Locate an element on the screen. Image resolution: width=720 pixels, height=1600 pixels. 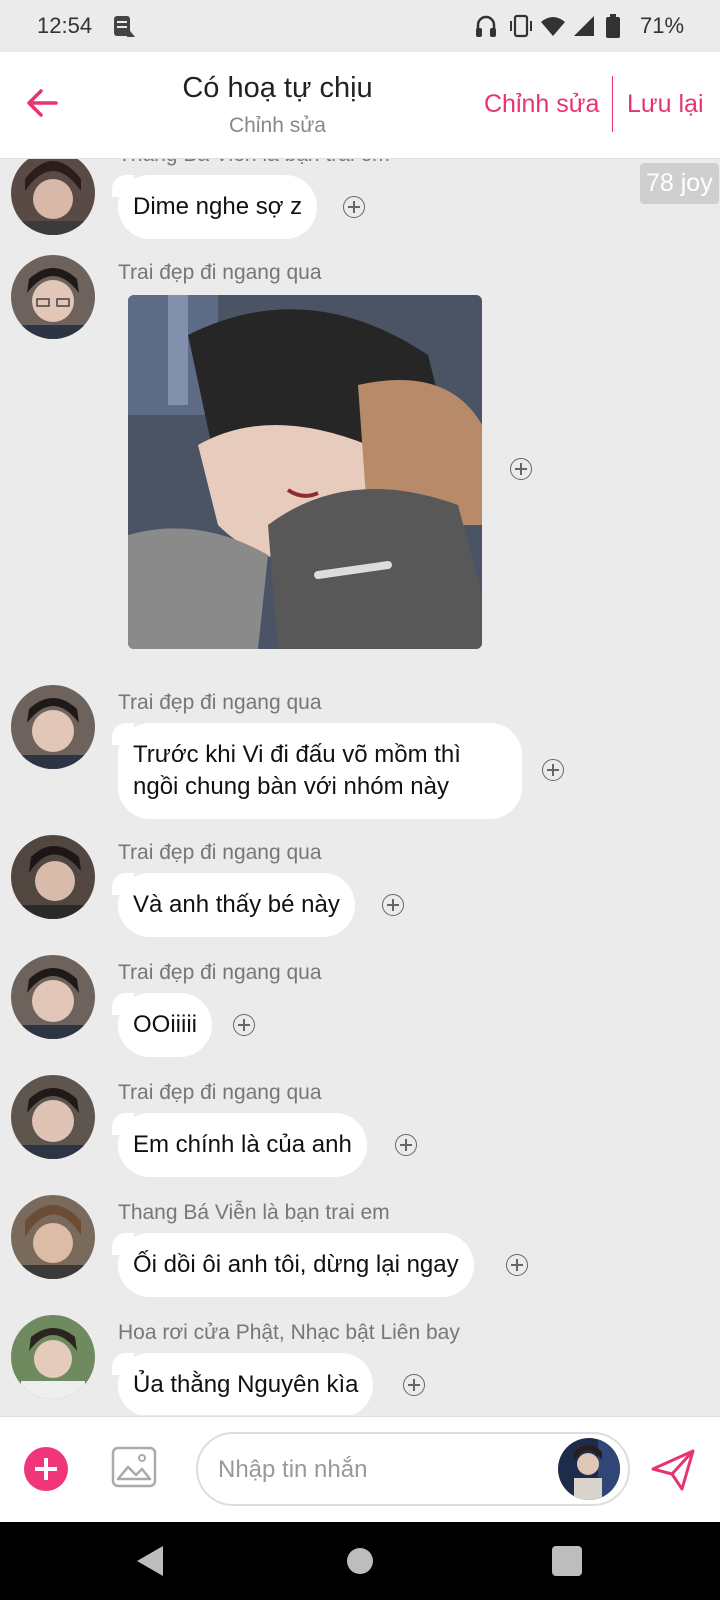
send-icon is located at coordinates (673, 1470).